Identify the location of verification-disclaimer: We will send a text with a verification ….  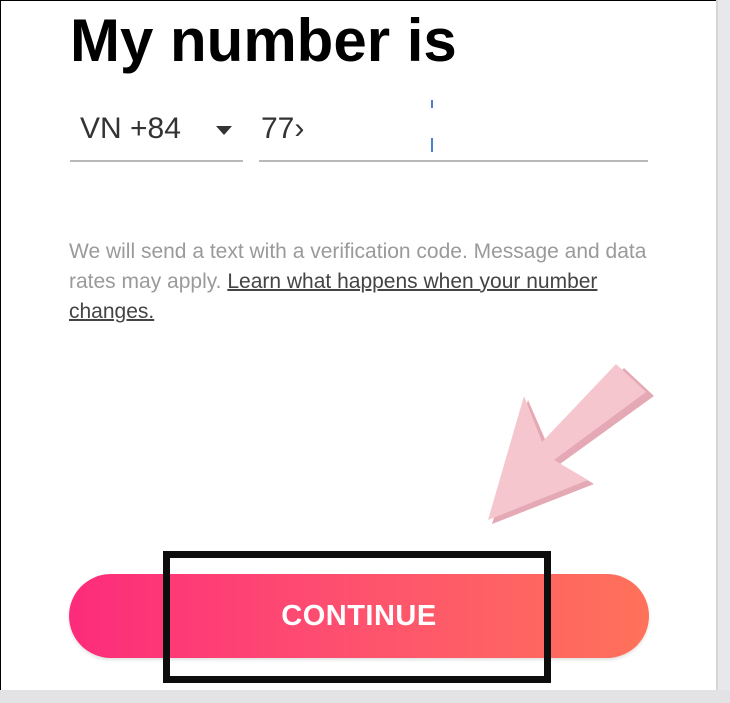
(359, 282).